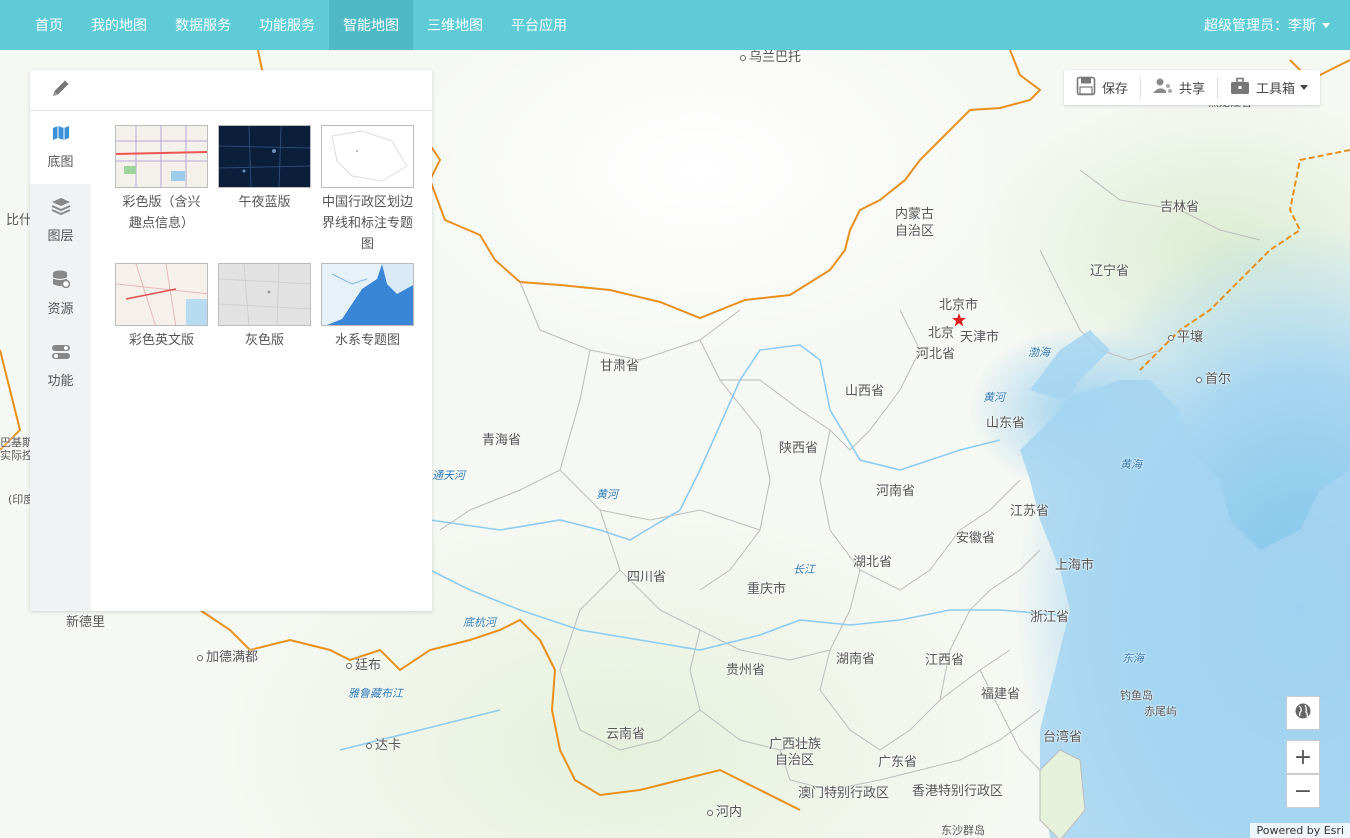  What do you see at coordinates (203, 25) in the screenshot?
I see `nav-item-data-services: 数据服务` at bounding box center [203, 25].